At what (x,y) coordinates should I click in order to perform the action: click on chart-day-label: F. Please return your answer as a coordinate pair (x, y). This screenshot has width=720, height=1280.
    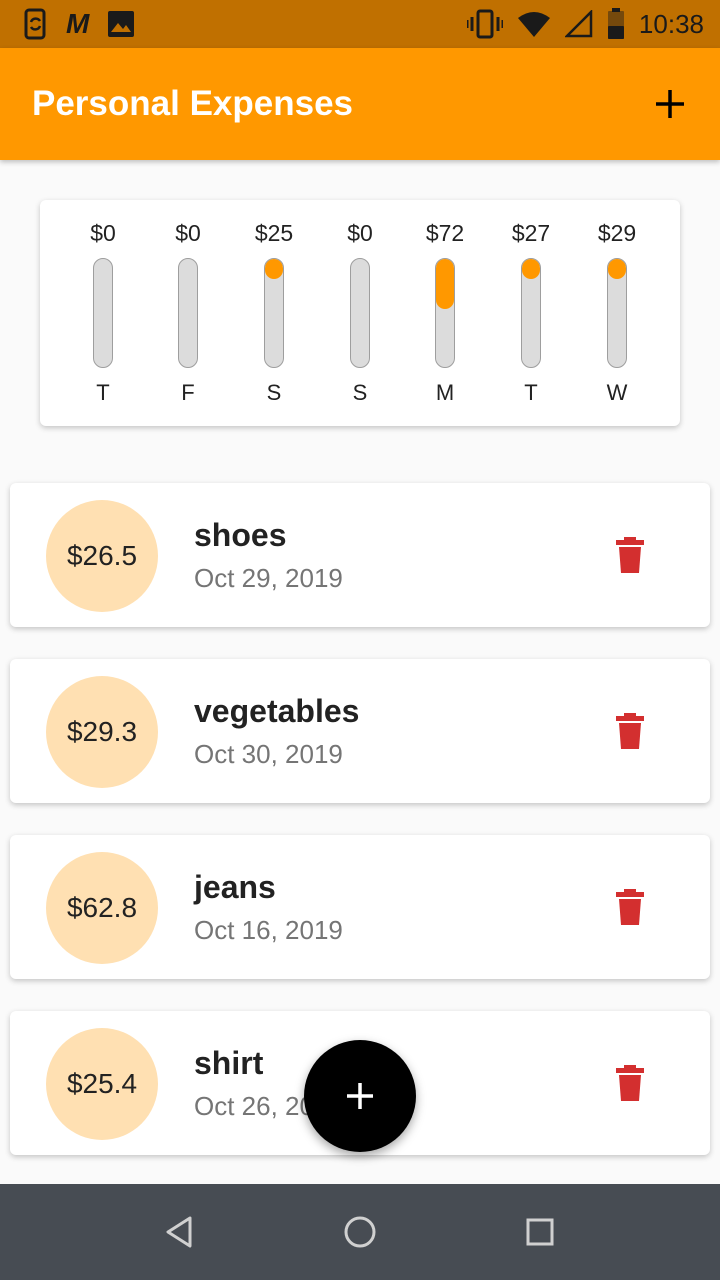
    Looking at the image, I should click on (188, 392).